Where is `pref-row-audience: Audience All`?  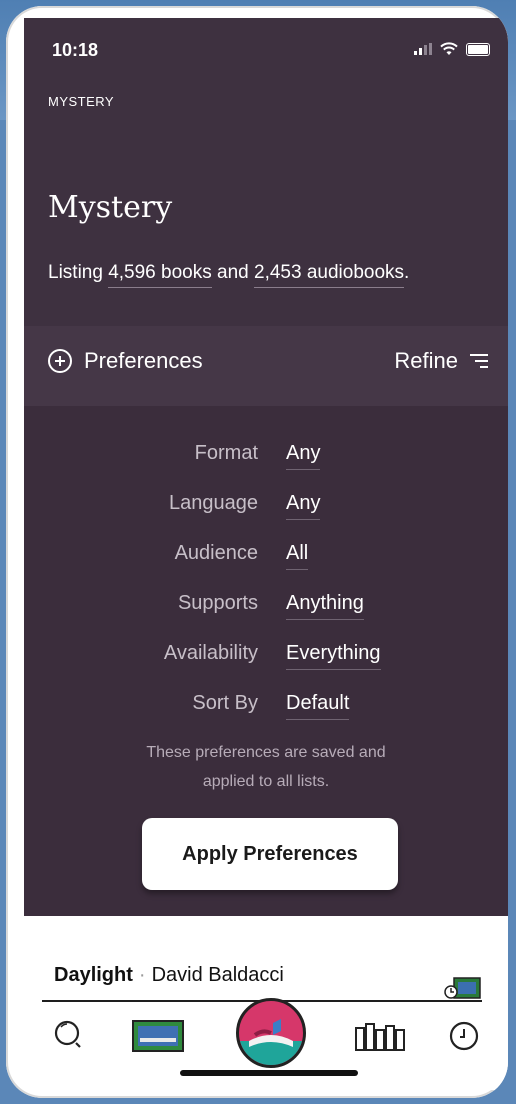
pref-row-audience: Audience All is located at coordinates (266, 554).